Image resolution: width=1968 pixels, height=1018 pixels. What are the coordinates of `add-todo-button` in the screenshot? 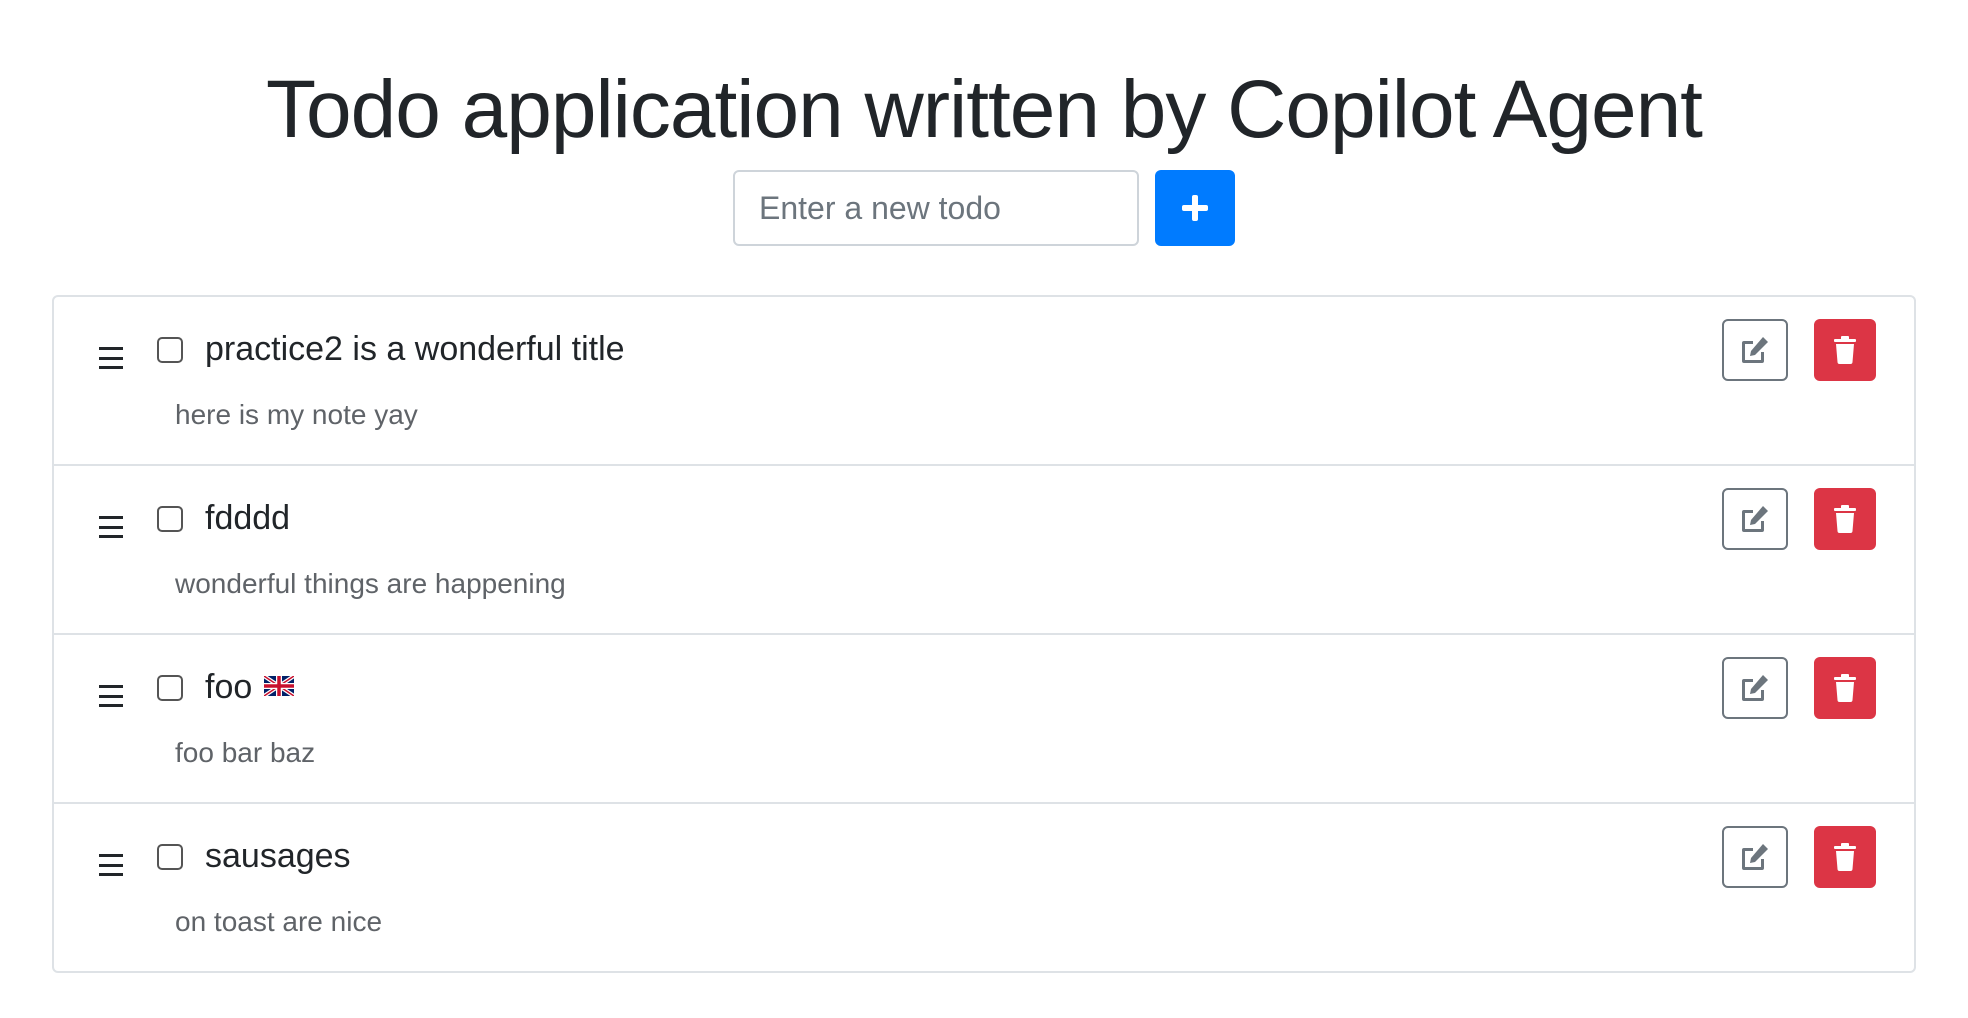 It's located at (1195, 208).